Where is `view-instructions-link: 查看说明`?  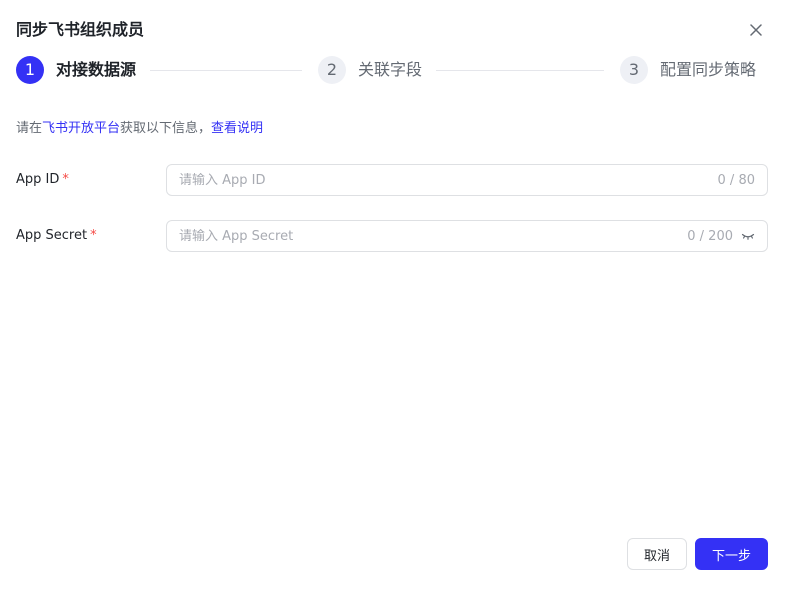
view-instructions-link: 查看说明 is located at coordinates (237, 128).